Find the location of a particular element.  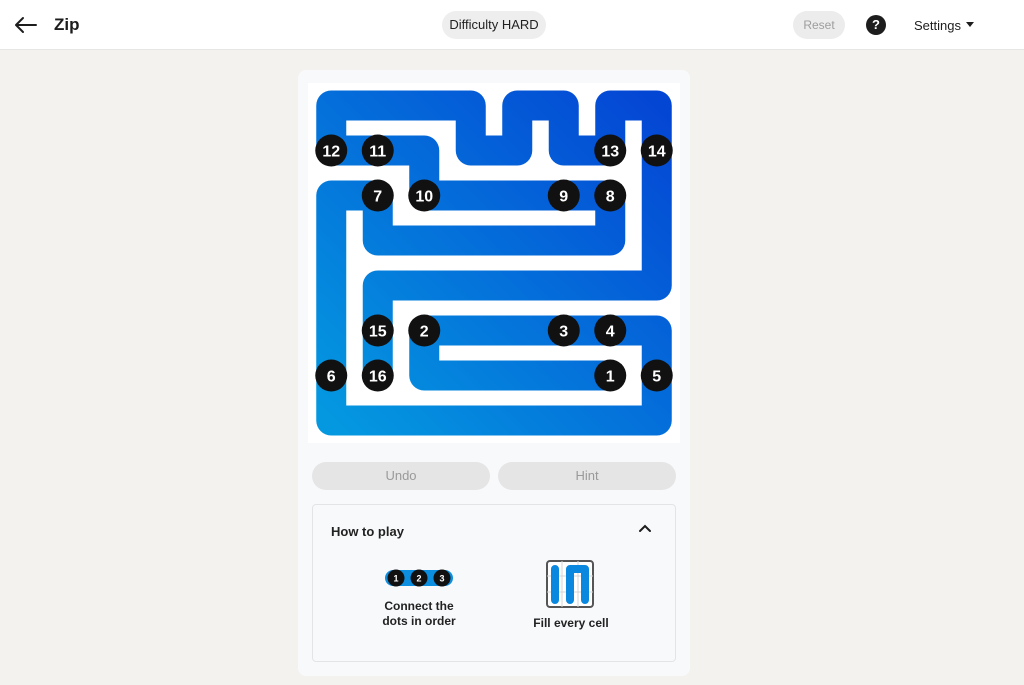

board-dot: 9 is located at coordinates (563, 195).